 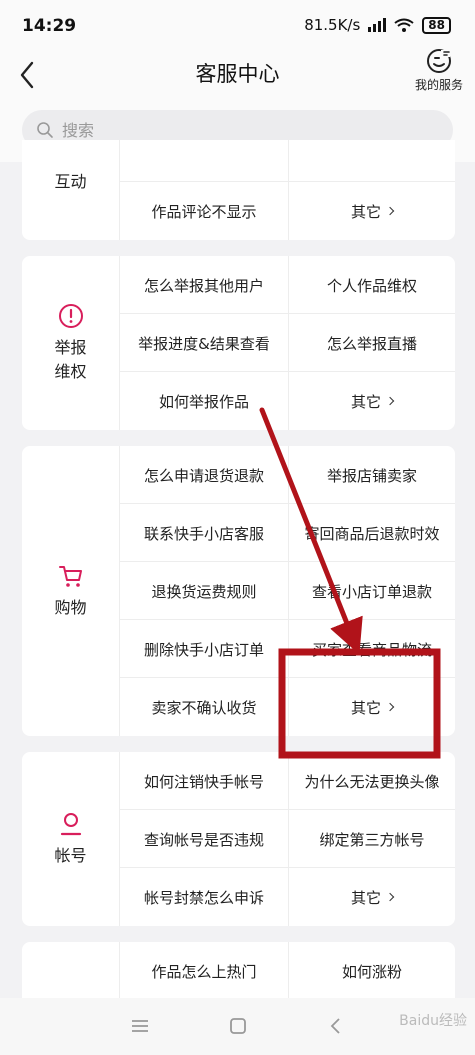 I want to click on section-grid: 作品怎么上热门 如何涨粉, so click(x=287, y=970).